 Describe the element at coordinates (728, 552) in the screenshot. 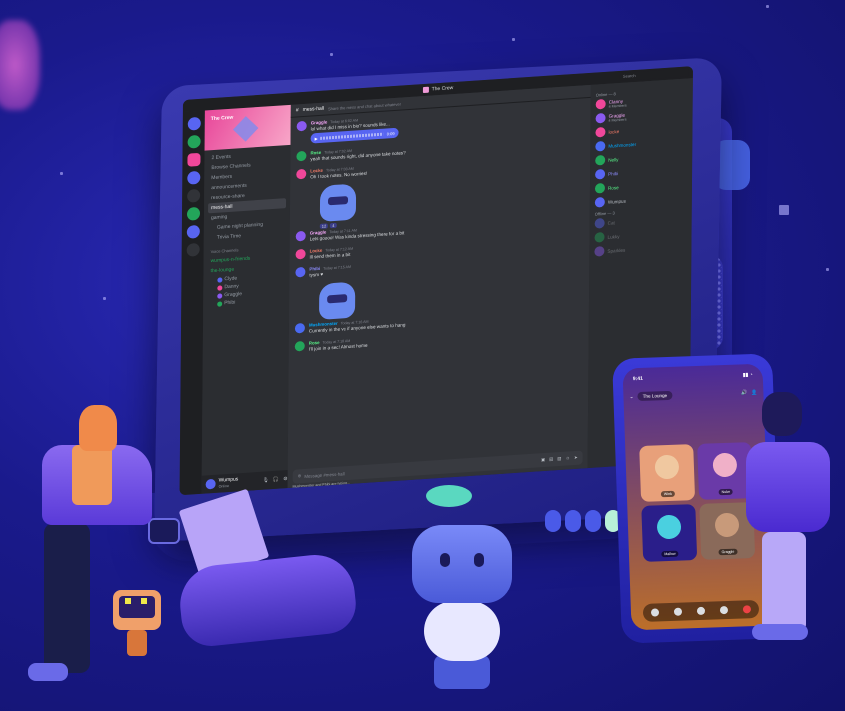

I see `participant-name: Graggle` at that location.